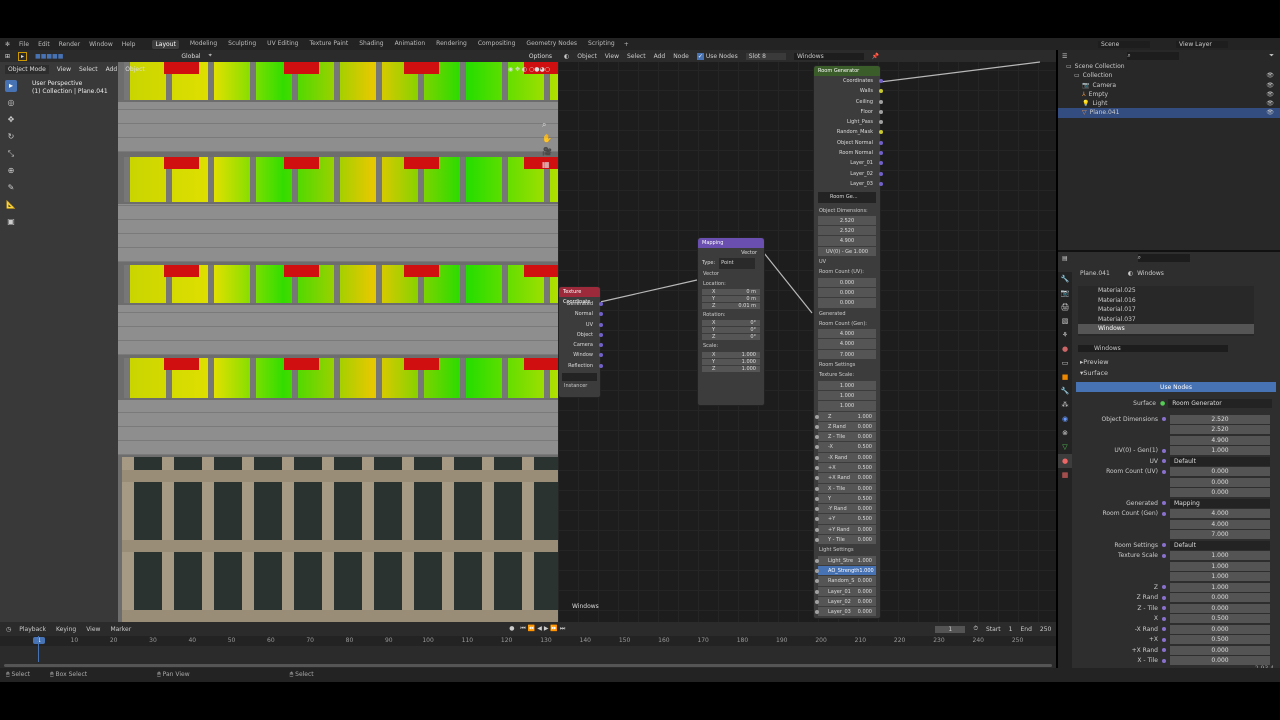 Image resolution: width=1280 pixels, height=720 pixels. I want to click on output-layer-03: Layer_03, so click(848, 184).